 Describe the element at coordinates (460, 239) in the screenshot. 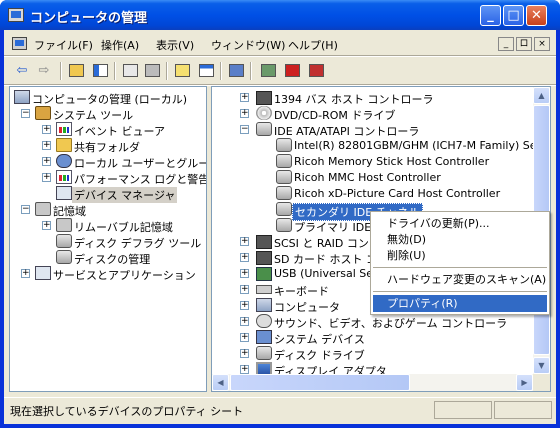

I see `menu-item-disable: 無効(D)` at that location.